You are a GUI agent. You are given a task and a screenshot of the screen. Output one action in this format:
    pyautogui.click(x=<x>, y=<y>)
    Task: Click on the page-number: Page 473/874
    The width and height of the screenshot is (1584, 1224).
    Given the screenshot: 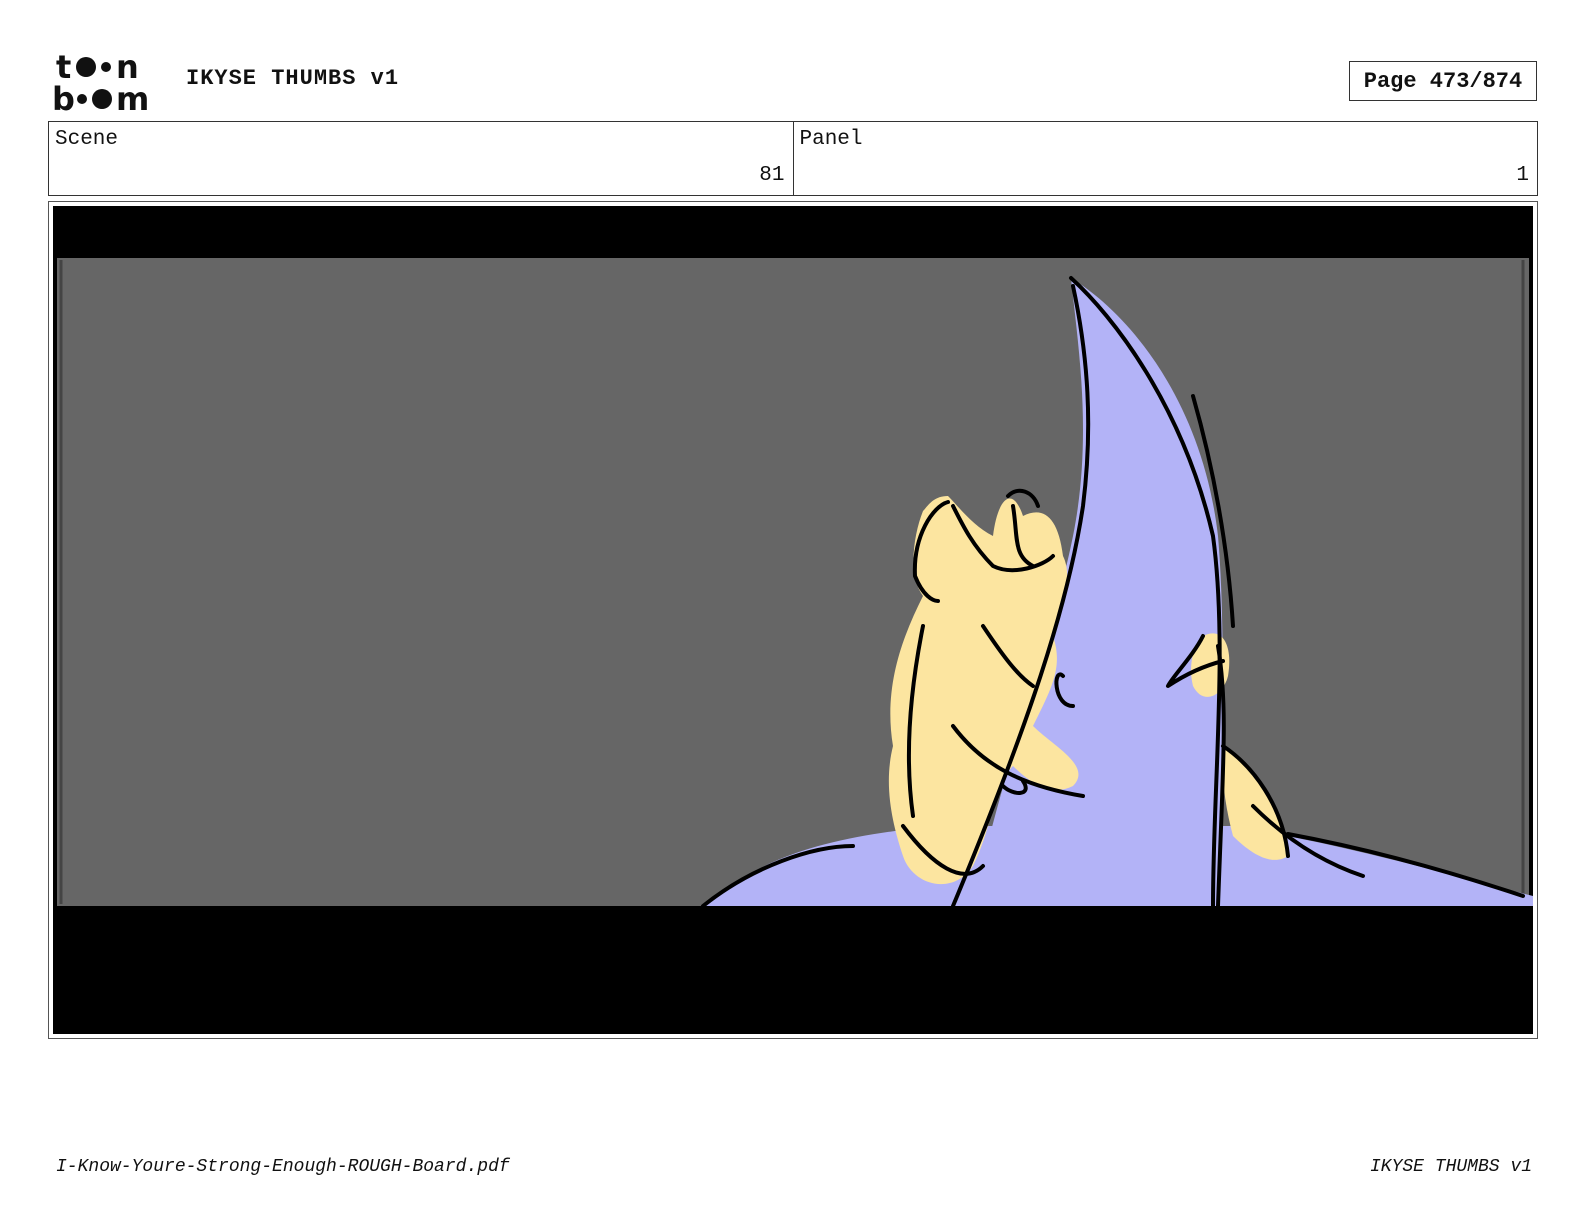 What is the action you would take?
    pyautogui.click(x=1443, y=81)
    